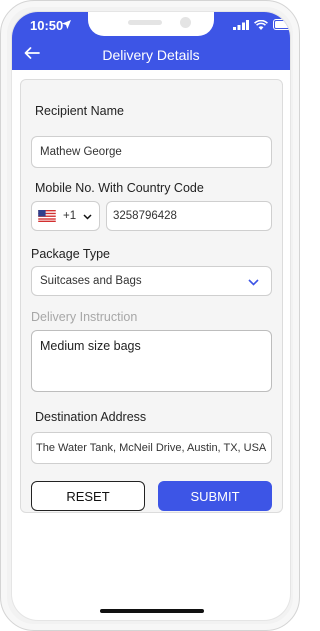 The width and height of the screenshot is (320, 631). What do you see at coordinates (119, 188) in the screenshot?
I see `mobile-label: Mobile No. With Country Code` at bounding box center [119, 188].